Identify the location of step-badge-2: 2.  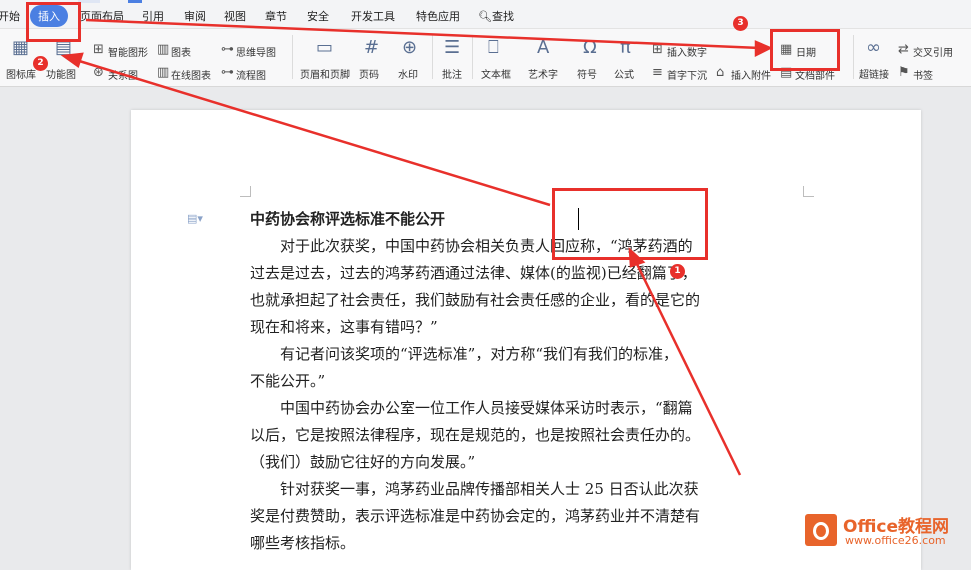
(40, 63).